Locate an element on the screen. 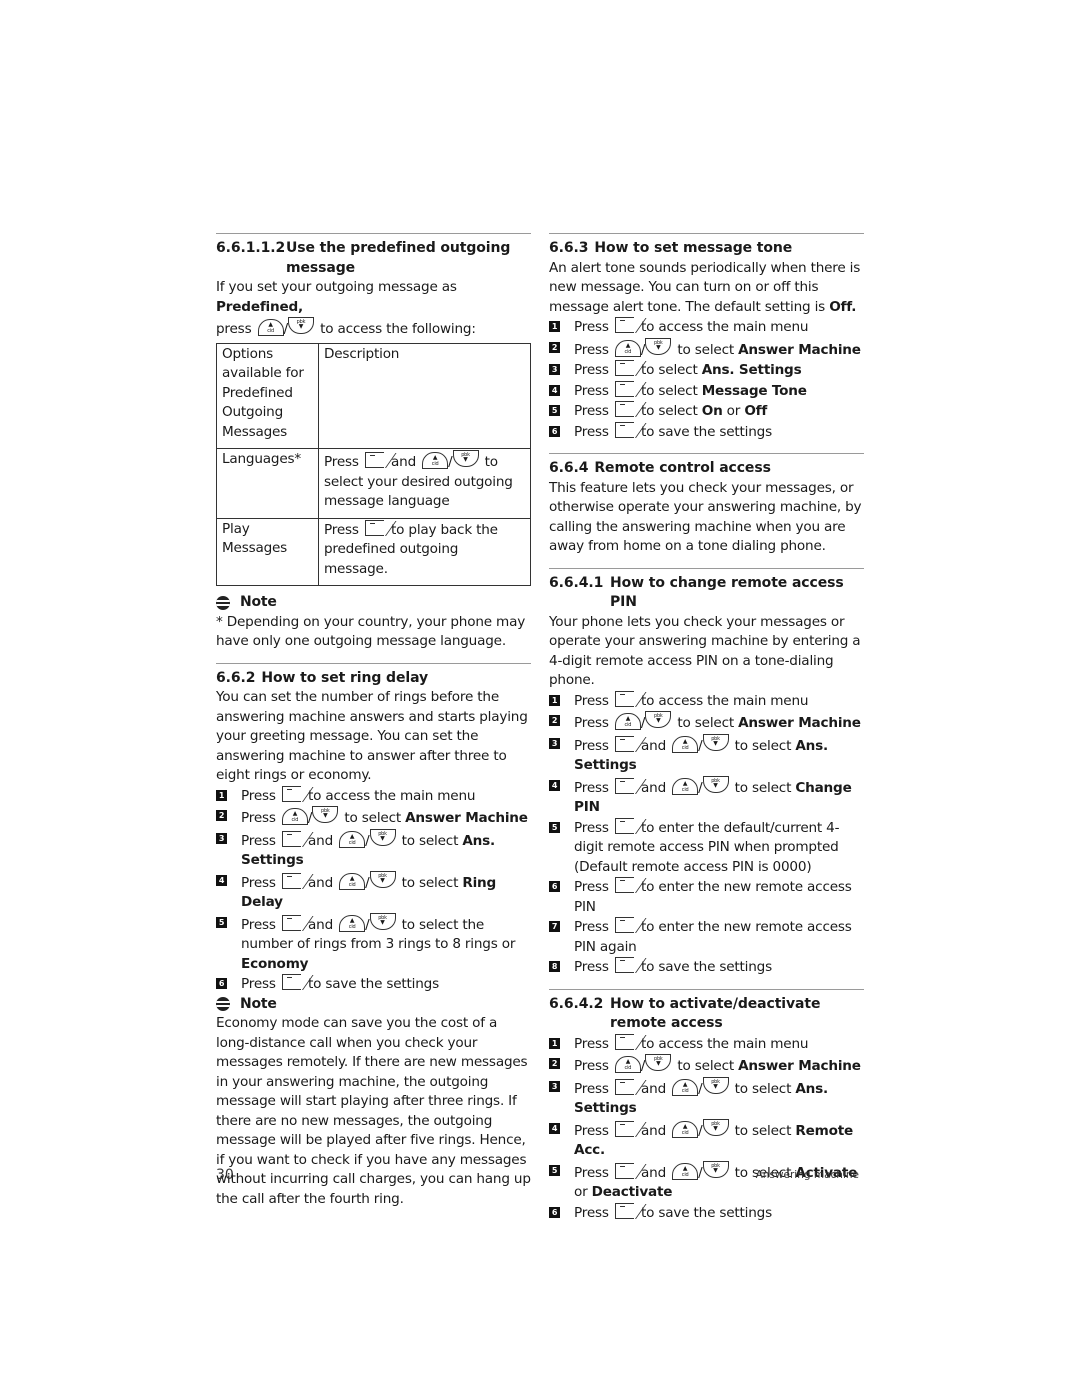 The height and width of the screenshot is (1397, 1080). section-heading: 6.6.3 How to set message tone is located at coordinates (706, 249).